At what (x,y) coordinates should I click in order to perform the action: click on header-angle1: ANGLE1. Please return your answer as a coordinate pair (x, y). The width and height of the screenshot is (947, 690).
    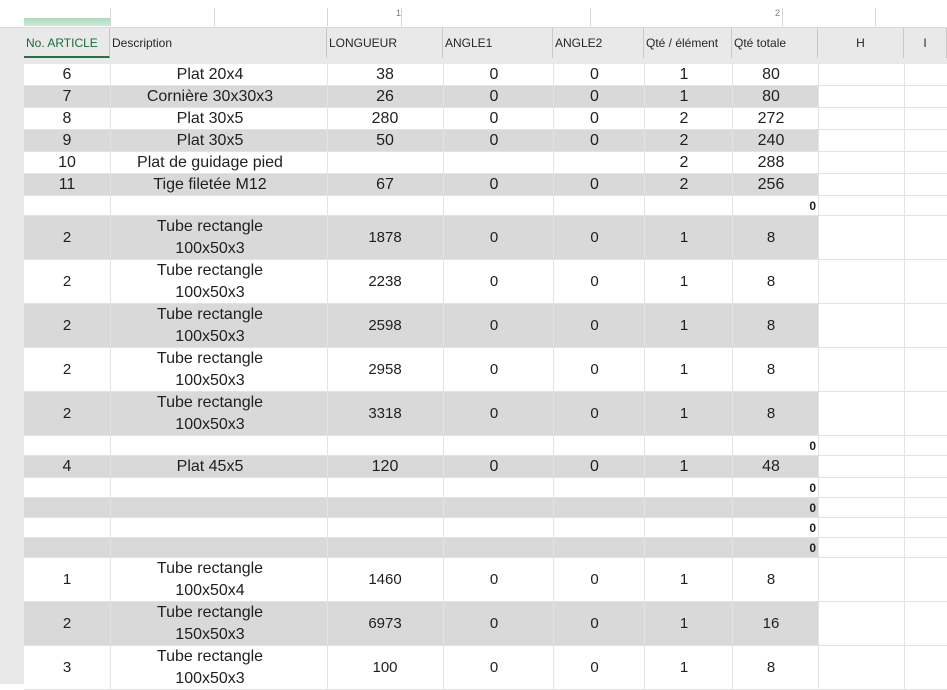
    Looking at the image, I should click on (498, 43).